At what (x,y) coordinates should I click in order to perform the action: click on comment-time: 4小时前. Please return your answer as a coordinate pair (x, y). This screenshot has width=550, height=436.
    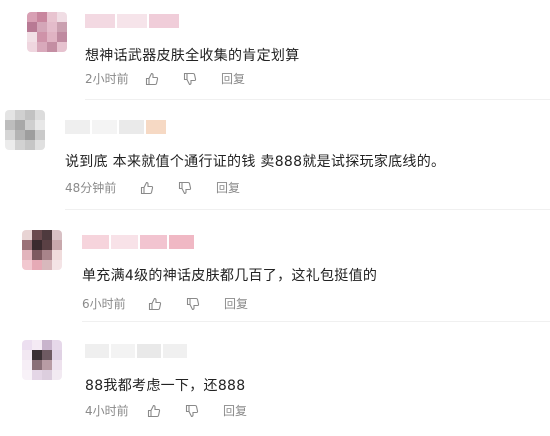
    Looking at the image, I should click on (107, 411).